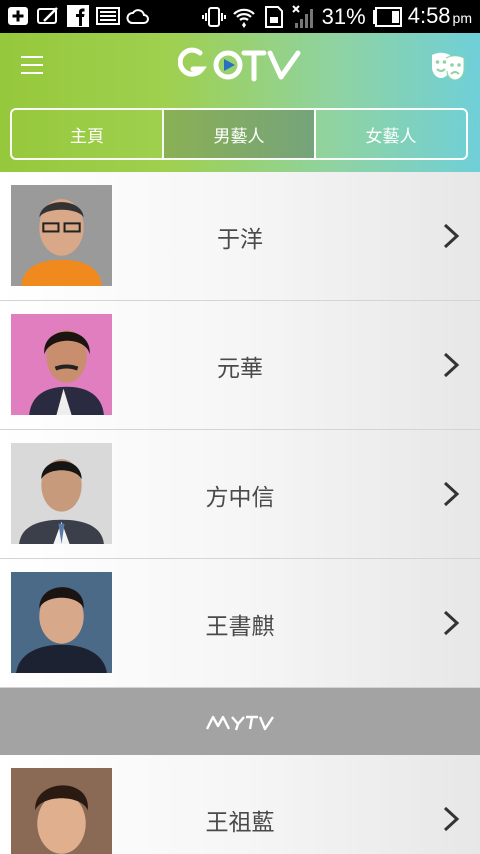 Image resolution: width=480 pixels, height=854 pixels. I want to click on artist-row: 王祖藍, so click(240, 804).